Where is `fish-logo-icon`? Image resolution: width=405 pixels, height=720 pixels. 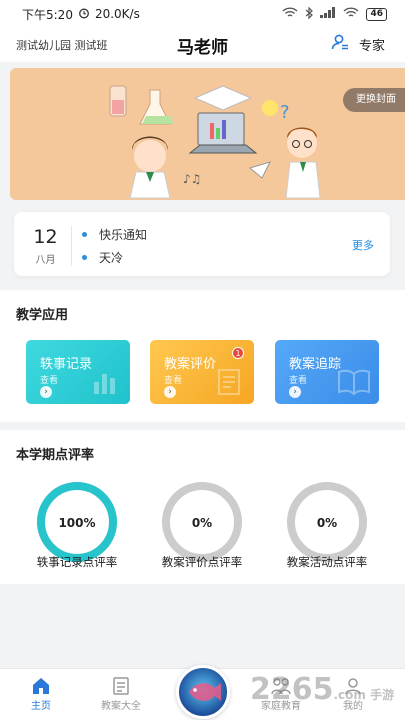
fish-logo-icon is located at coordinates (203, 692).